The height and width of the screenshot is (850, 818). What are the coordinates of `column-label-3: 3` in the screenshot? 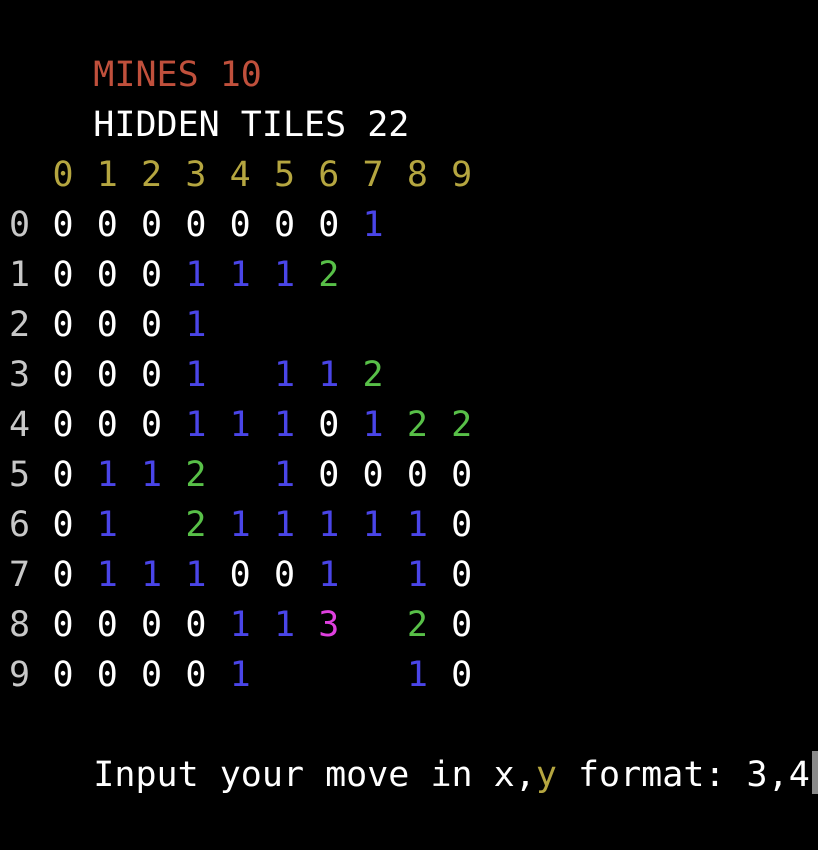 It's located at (196, 175).